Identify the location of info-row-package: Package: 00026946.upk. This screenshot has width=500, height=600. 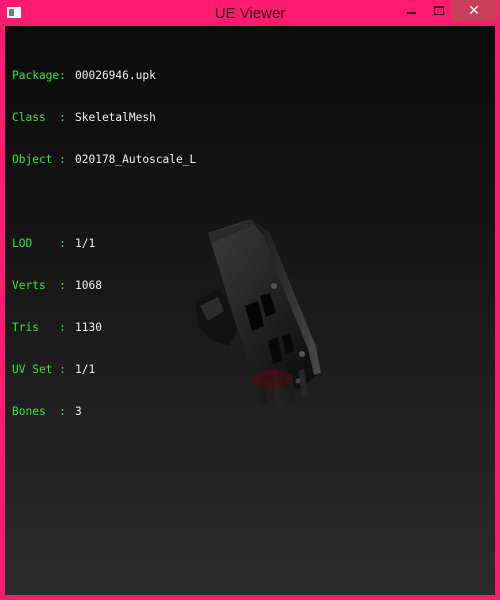
(104, 76).